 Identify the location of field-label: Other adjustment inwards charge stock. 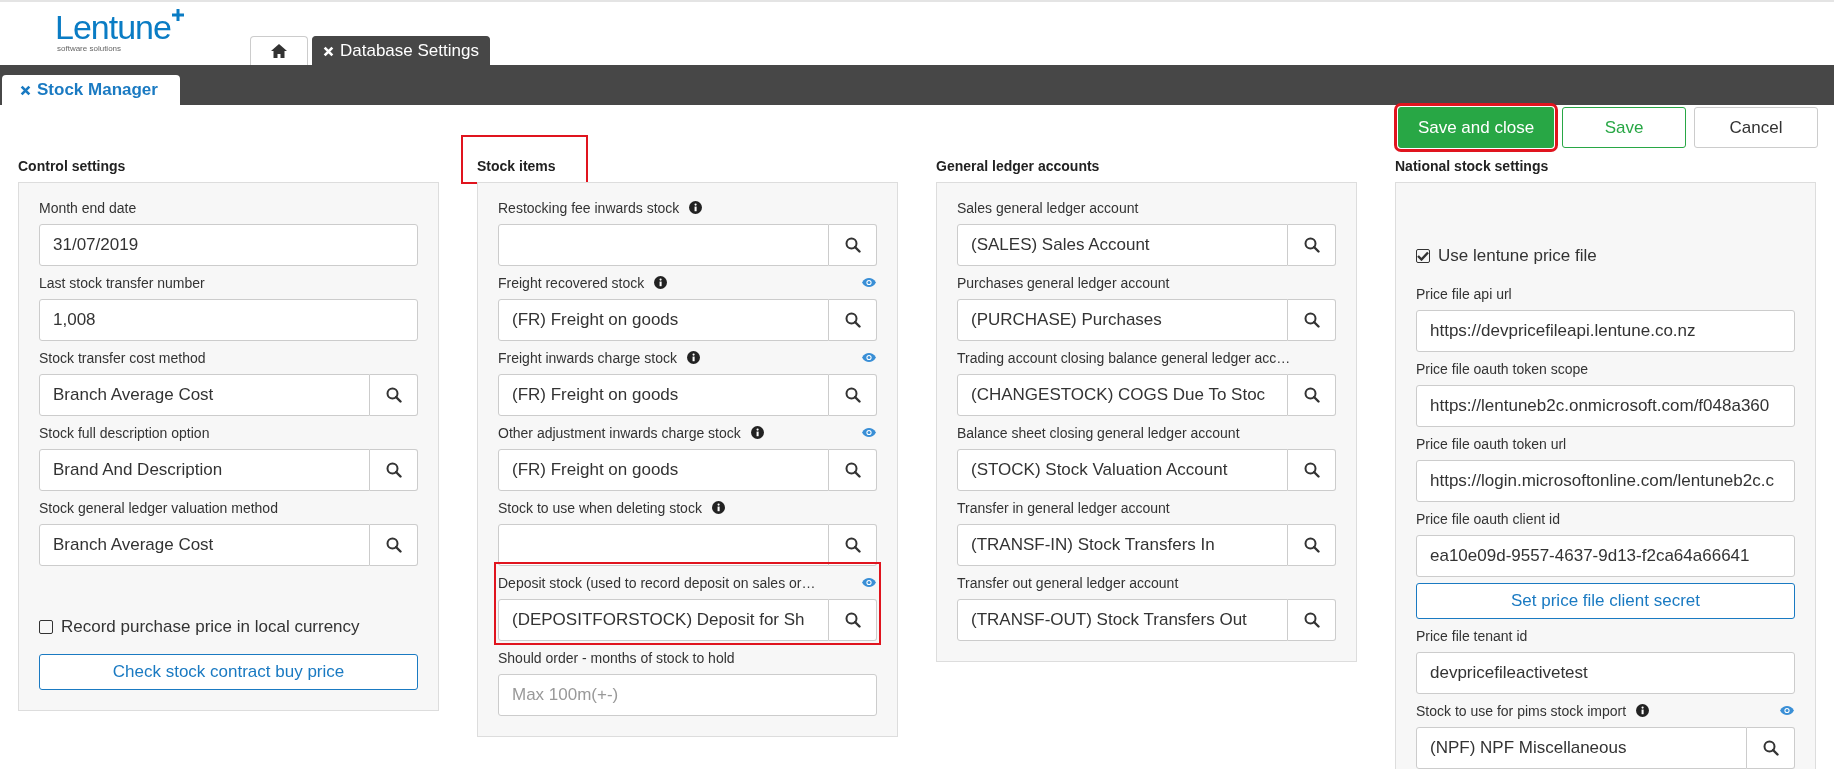
(619, 432).